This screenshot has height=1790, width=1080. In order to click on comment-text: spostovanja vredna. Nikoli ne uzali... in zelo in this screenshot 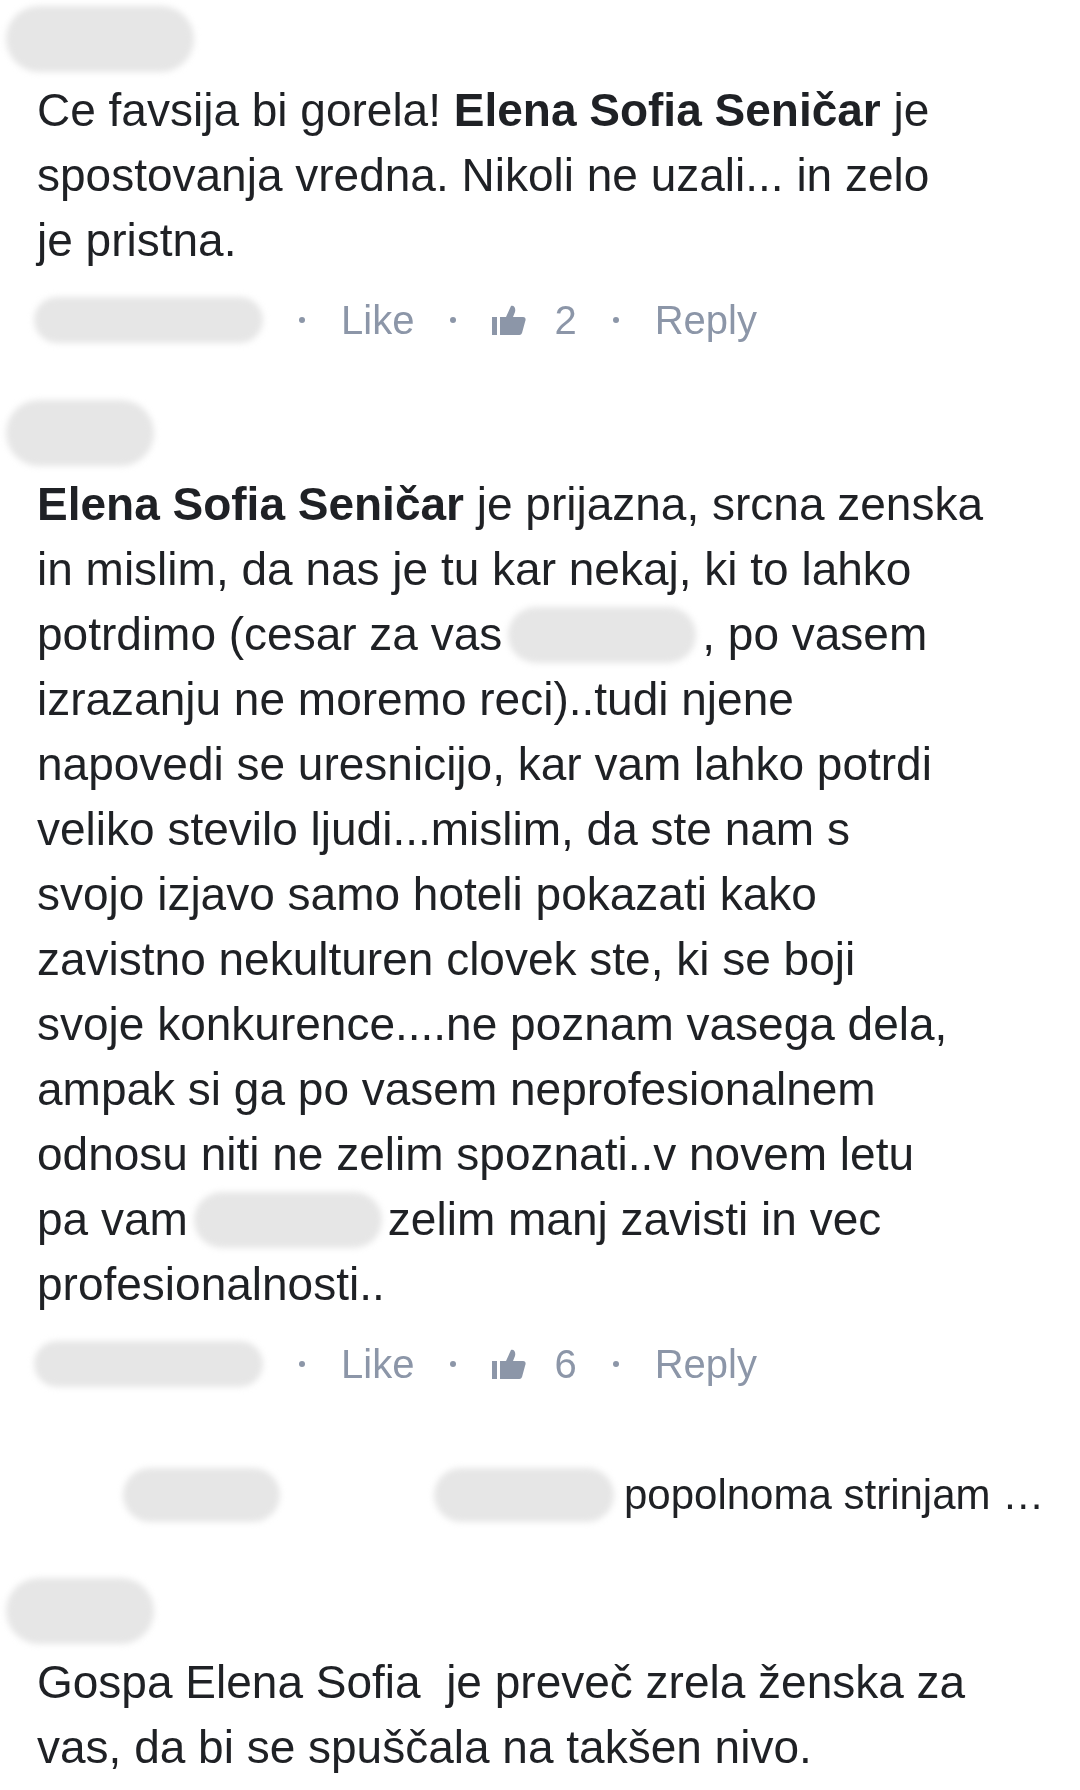, I will do `click(483, 175)`.